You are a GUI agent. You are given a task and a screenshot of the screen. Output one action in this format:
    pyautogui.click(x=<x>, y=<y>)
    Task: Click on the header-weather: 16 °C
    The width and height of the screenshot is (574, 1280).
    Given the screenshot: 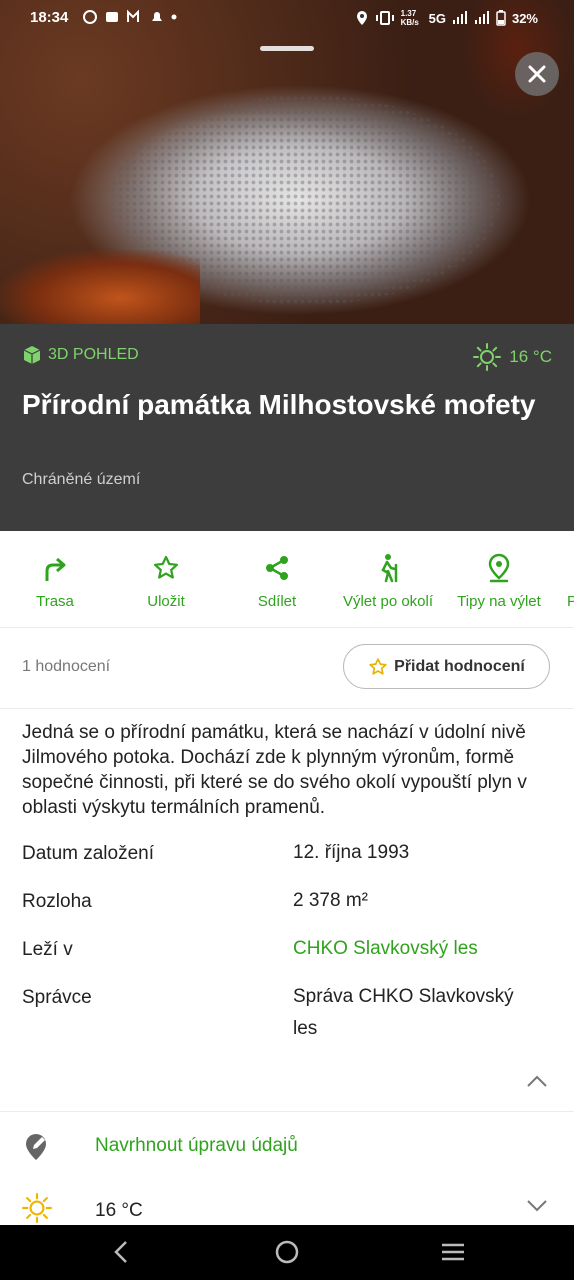 What is the action you would take?
    pyautogui.click(x=512, y=357)
    